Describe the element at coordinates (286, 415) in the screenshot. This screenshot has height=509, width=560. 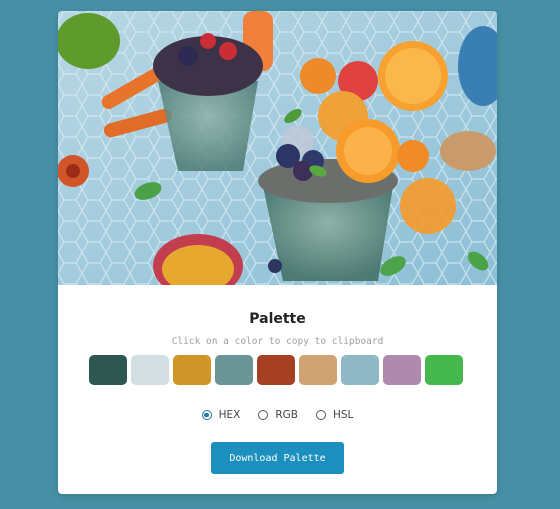
I see `format-label: RGB` at that location.